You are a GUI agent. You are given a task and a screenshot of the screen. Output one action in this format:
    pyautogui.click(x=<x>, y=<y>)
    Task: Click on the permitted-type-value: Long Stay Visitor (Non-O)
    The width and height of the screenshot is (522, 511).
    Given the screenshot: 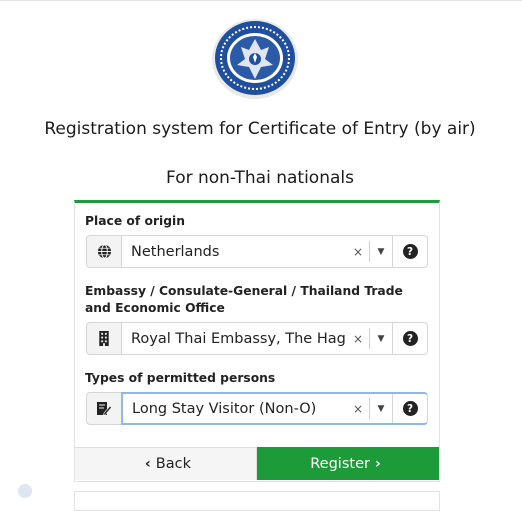 What is the action you would take?
    pyautogui.click(x=224, y=408)
    